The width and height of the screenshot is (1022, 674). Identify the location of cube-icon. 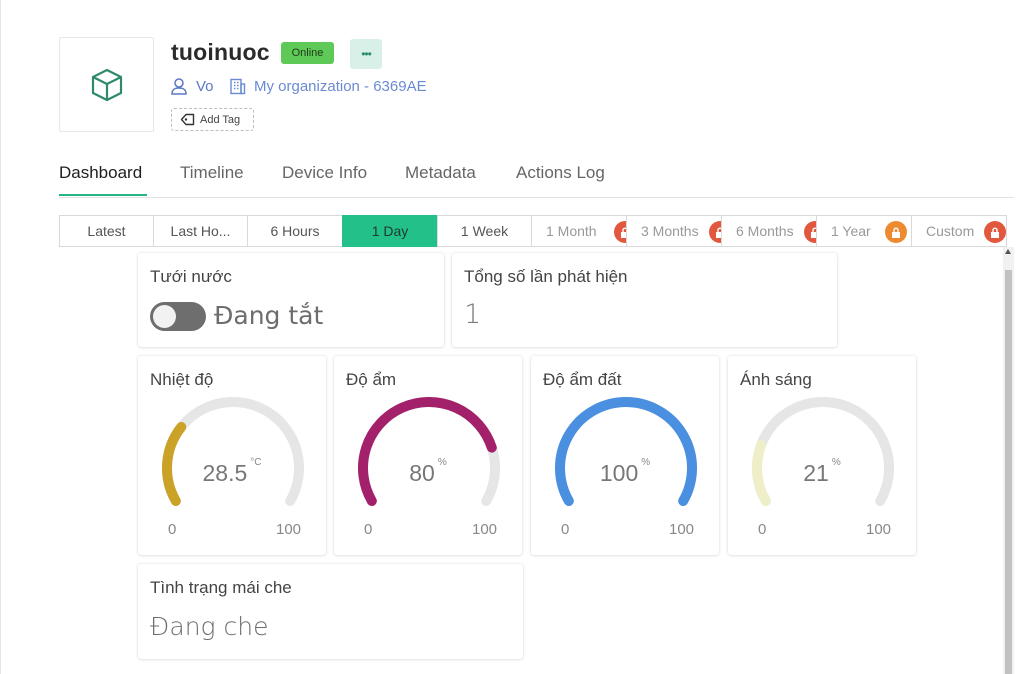
(106, 84).